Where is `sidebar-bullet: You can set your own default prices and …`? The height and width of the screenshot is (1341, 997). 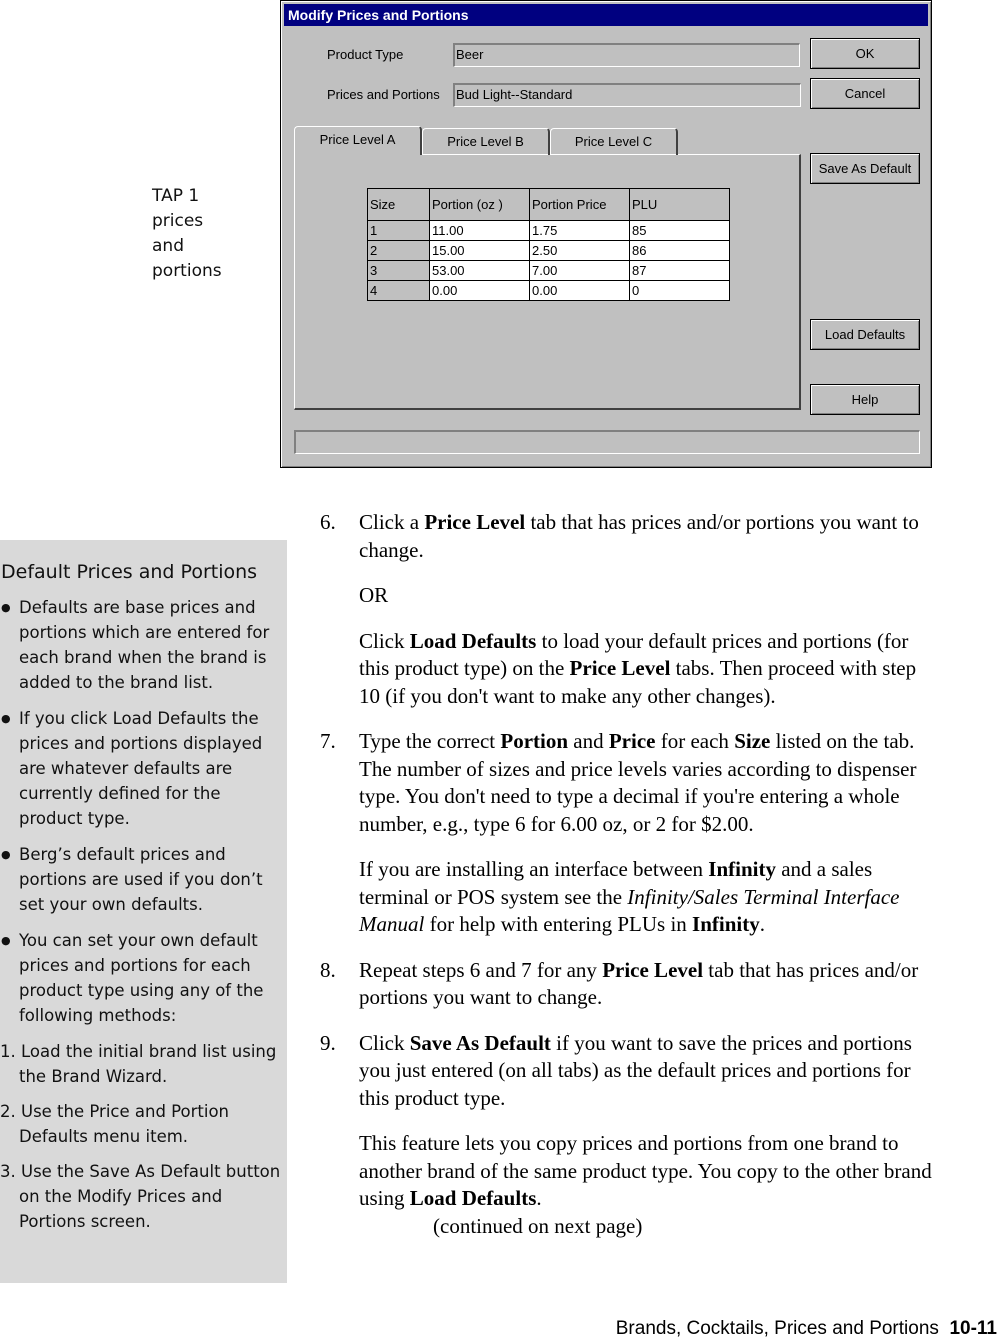 sidebar-bullet: You can set your own default prices and … is located at coordinates (140, 978).